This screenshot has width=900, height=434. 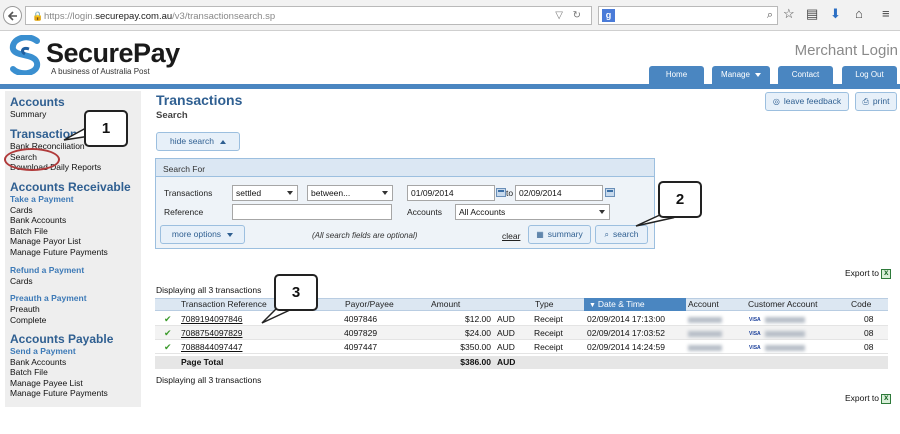 I want to click on col-date-time: ▼ Date & Time, so click(x=615, y=304).